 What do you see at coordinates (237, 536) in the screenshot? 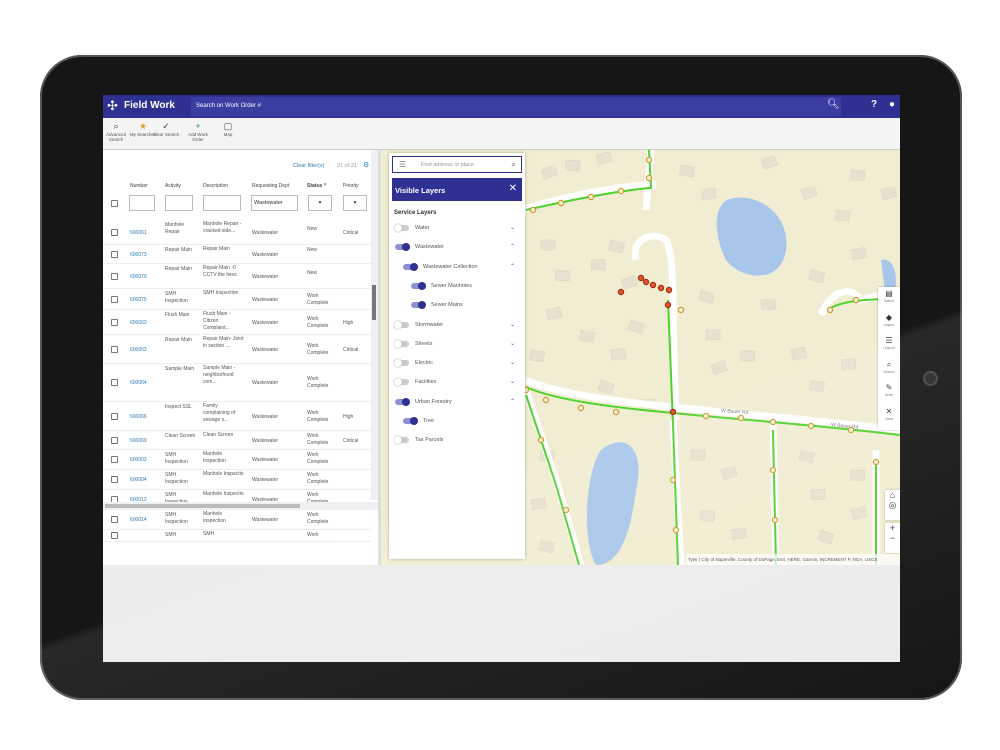
I see `table-row: SMH SMH Work` at bounding box center [237, 536].